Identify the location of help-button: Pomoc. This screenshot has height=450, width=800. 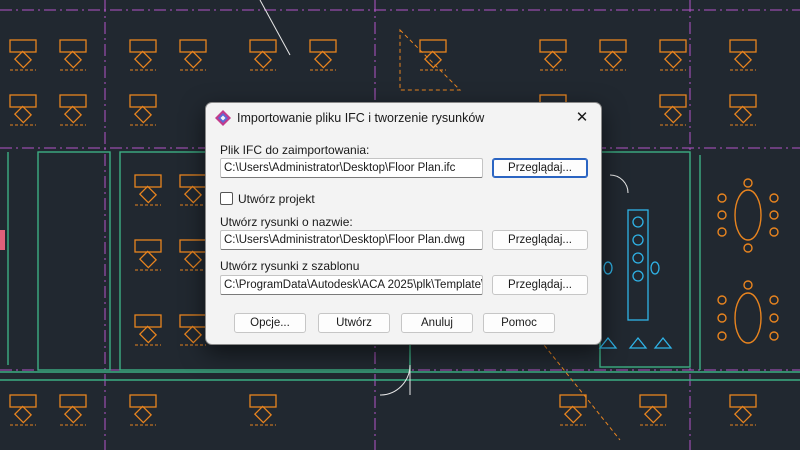
(519, 323).